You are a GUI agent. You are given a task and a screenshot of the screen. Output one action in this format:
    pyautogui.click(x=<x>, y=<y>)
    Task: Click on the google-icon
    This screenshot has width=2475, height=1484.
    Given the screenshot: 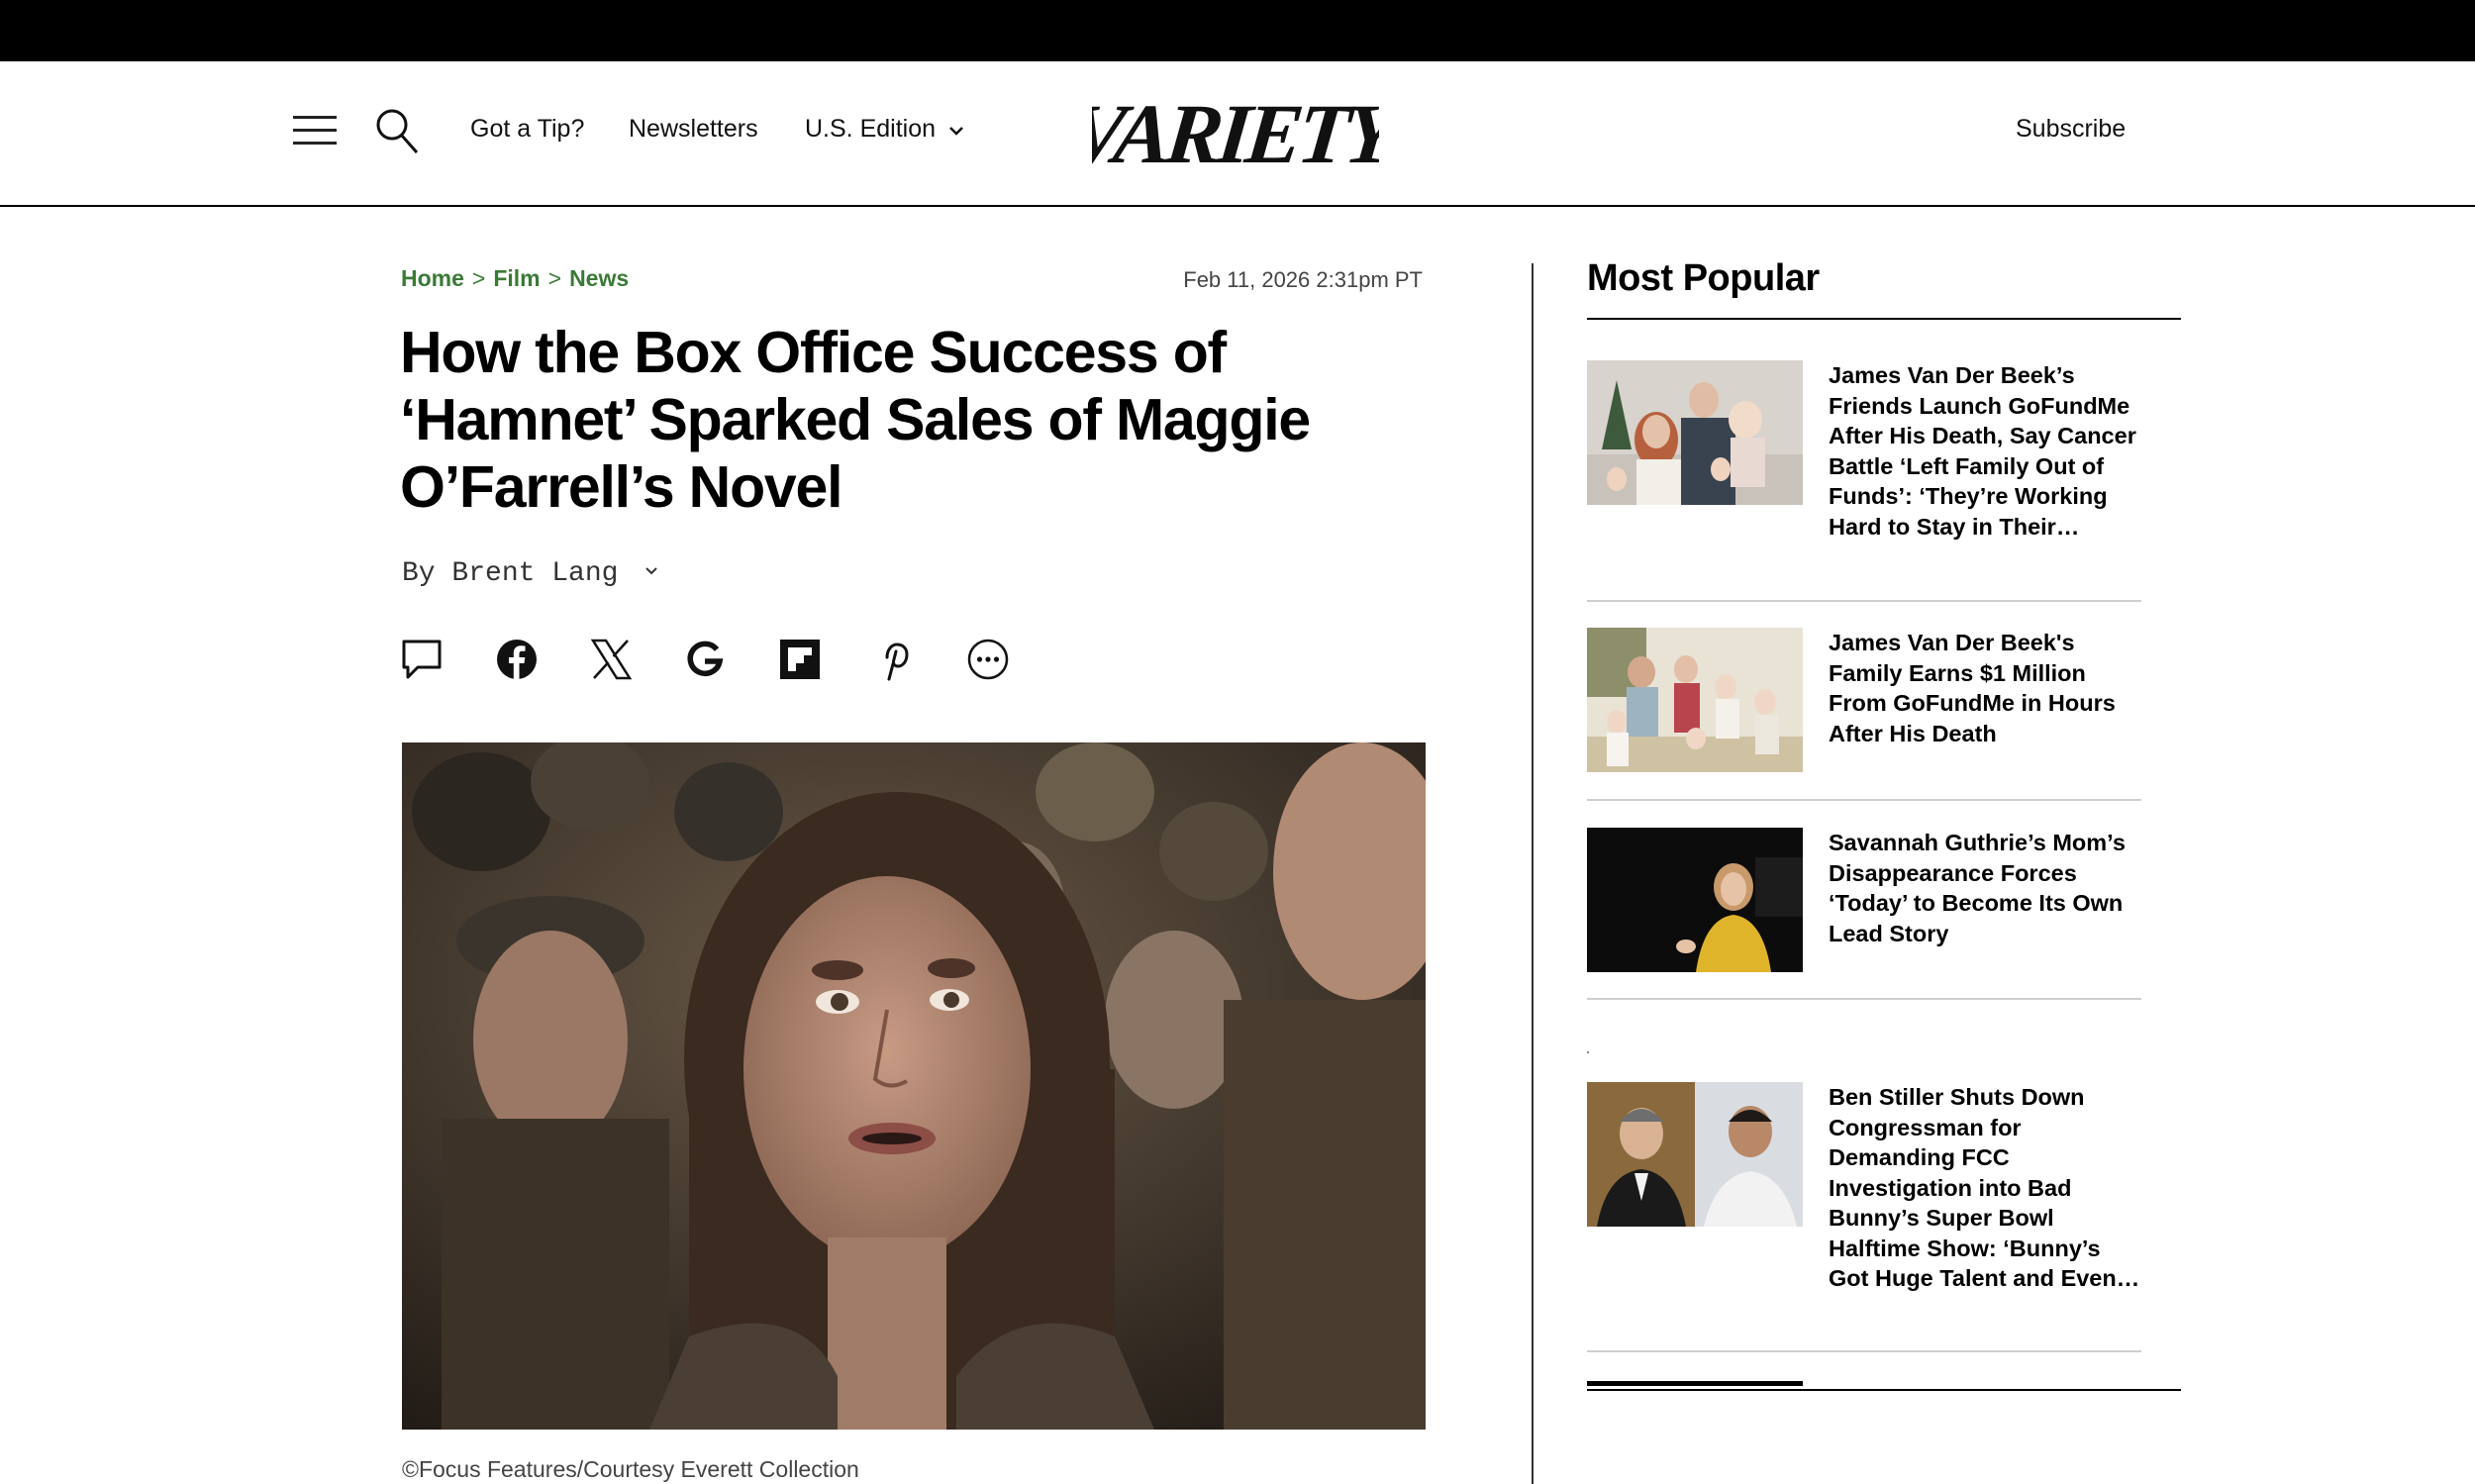 What is the action you would take?
    pyautogui.click(x=705, y=659)
    